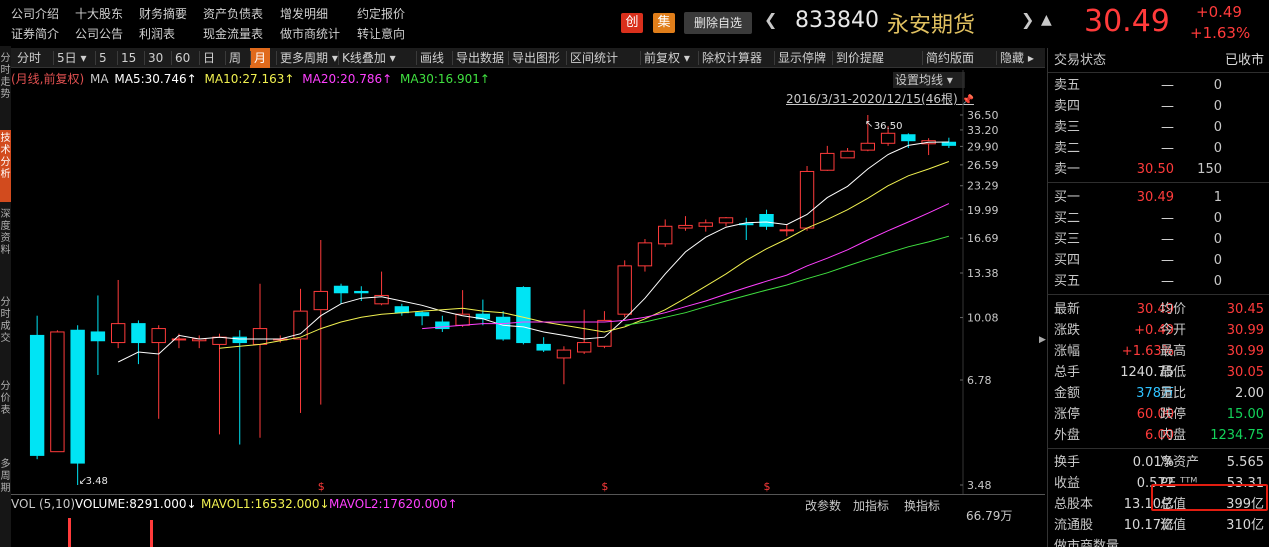 The image size is (1269, 547). I want to click on toolbar-item-15: 前复权 ▾, so click(667, 58).